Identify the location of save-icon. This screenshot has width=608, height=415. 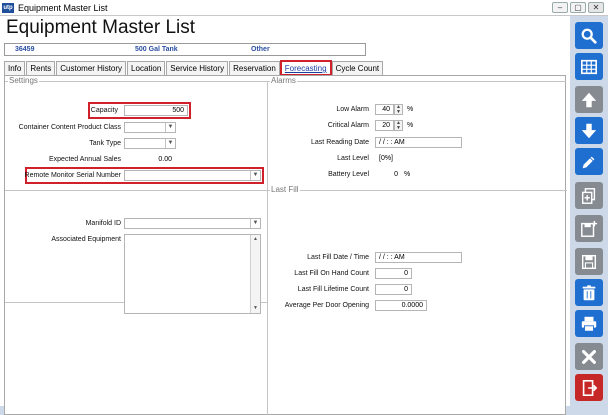
(589, 261).